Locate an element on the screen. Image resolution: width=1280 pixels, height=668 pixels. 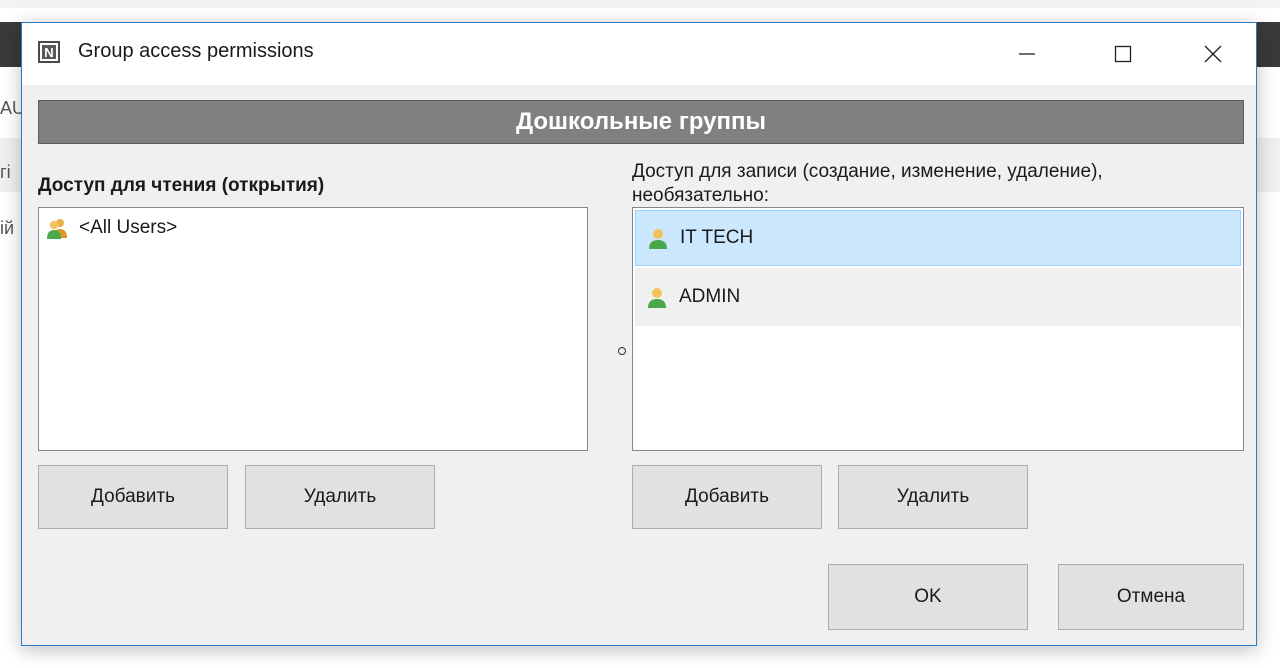
maximize-button is located at coordinates (1123, 54).